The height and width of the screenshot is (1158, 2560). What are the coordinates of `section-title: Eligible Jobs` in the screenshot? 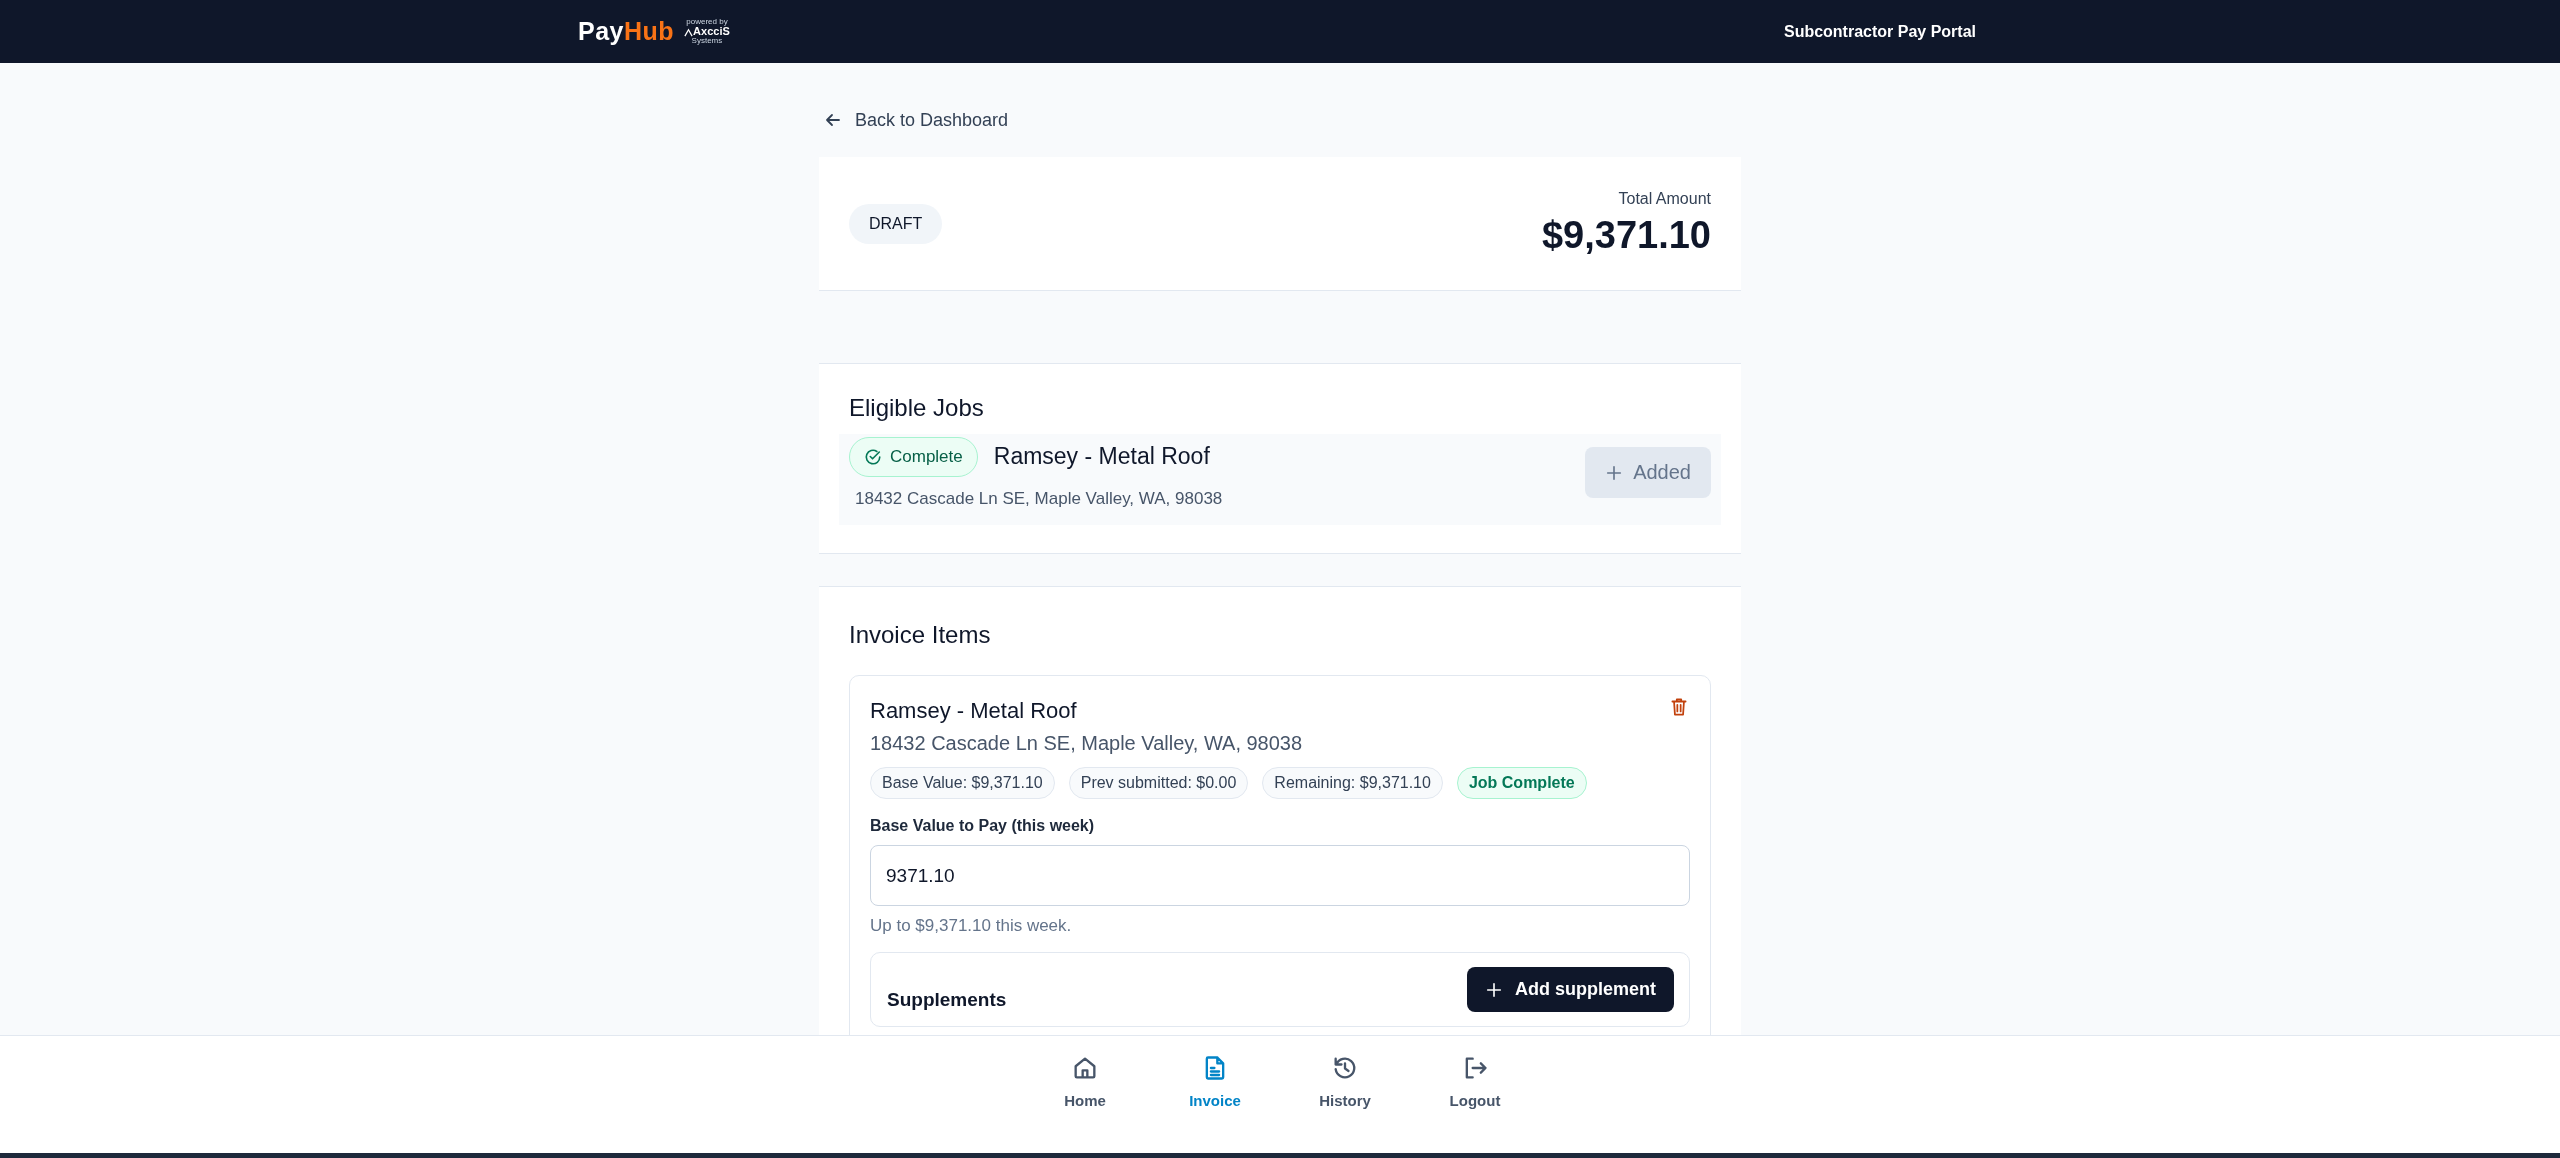 It's located at (917, 408).